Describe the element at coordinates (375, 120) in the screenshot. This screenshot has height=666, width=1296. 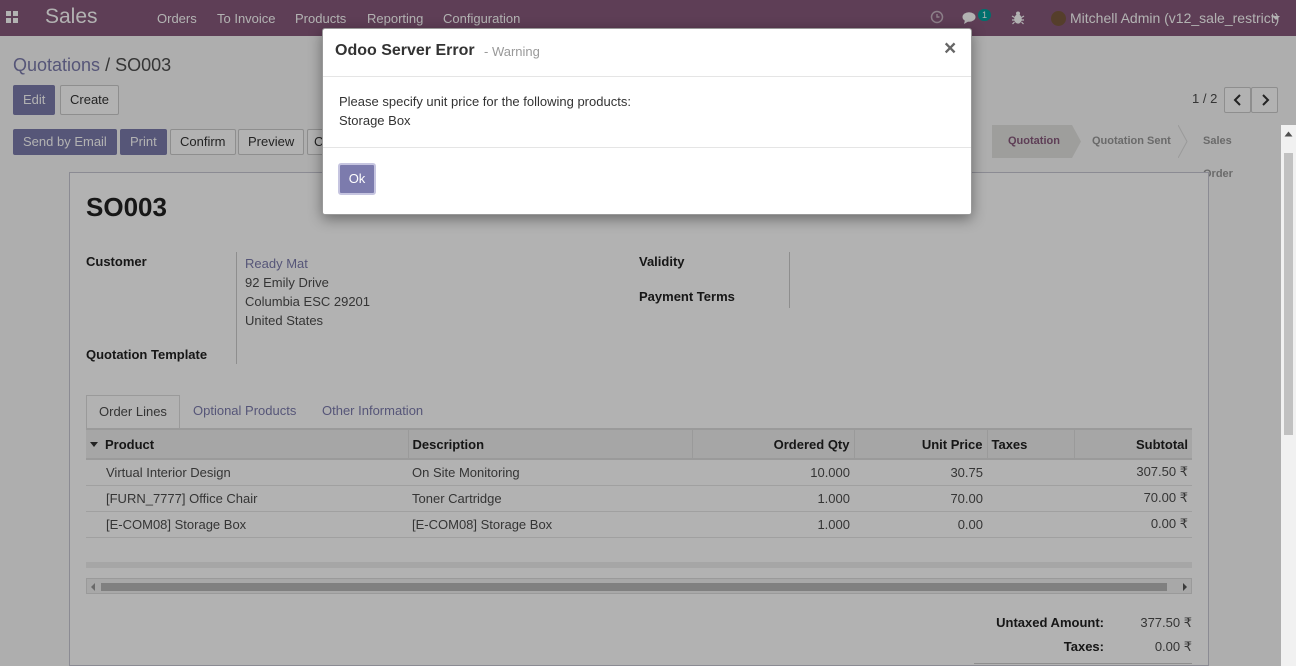
I see `error-product: Storage Box` at that location.